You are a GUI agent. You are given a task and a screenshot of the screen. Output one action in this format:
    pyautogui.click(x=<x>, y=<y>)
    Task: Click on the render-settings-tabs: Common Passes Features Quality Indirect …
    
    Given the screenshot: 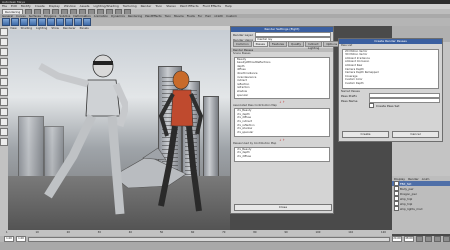 What is the action you would take?
    pyautogui.click(x=286, y=45)
    